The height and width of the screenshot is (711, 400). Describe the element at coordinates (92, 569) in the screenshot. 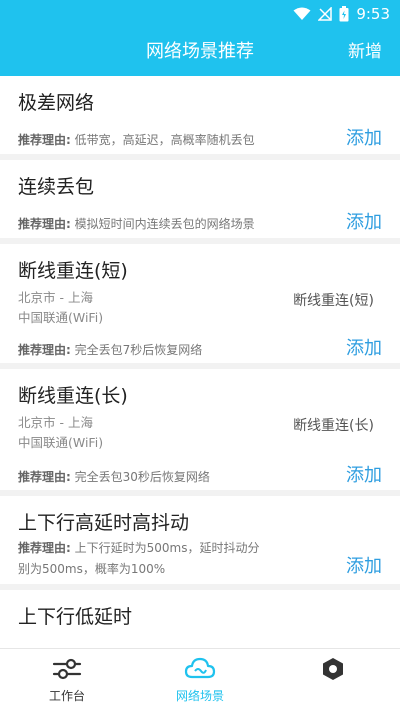

I see `scenario-reason-cont: 别为500ms，概率为100%` at that location.